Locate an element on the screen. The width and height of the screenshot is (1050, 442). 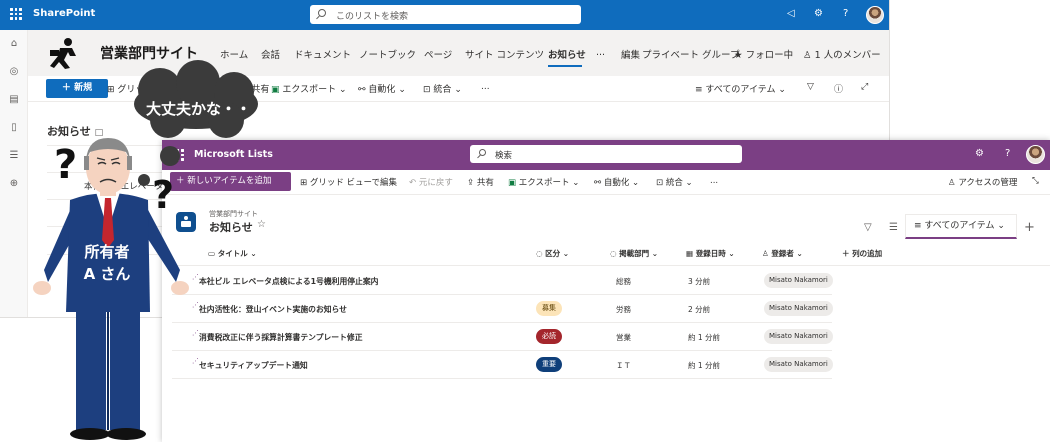
cell-title: 社内活性化：登山イベント実施のお知らせ is located at coordinates (273, 309).